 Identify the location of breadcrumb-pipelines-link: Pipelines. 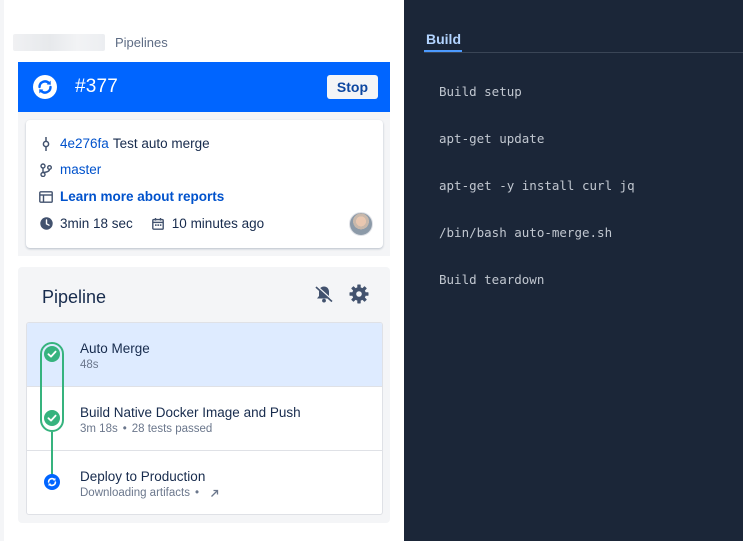
(141, 42).